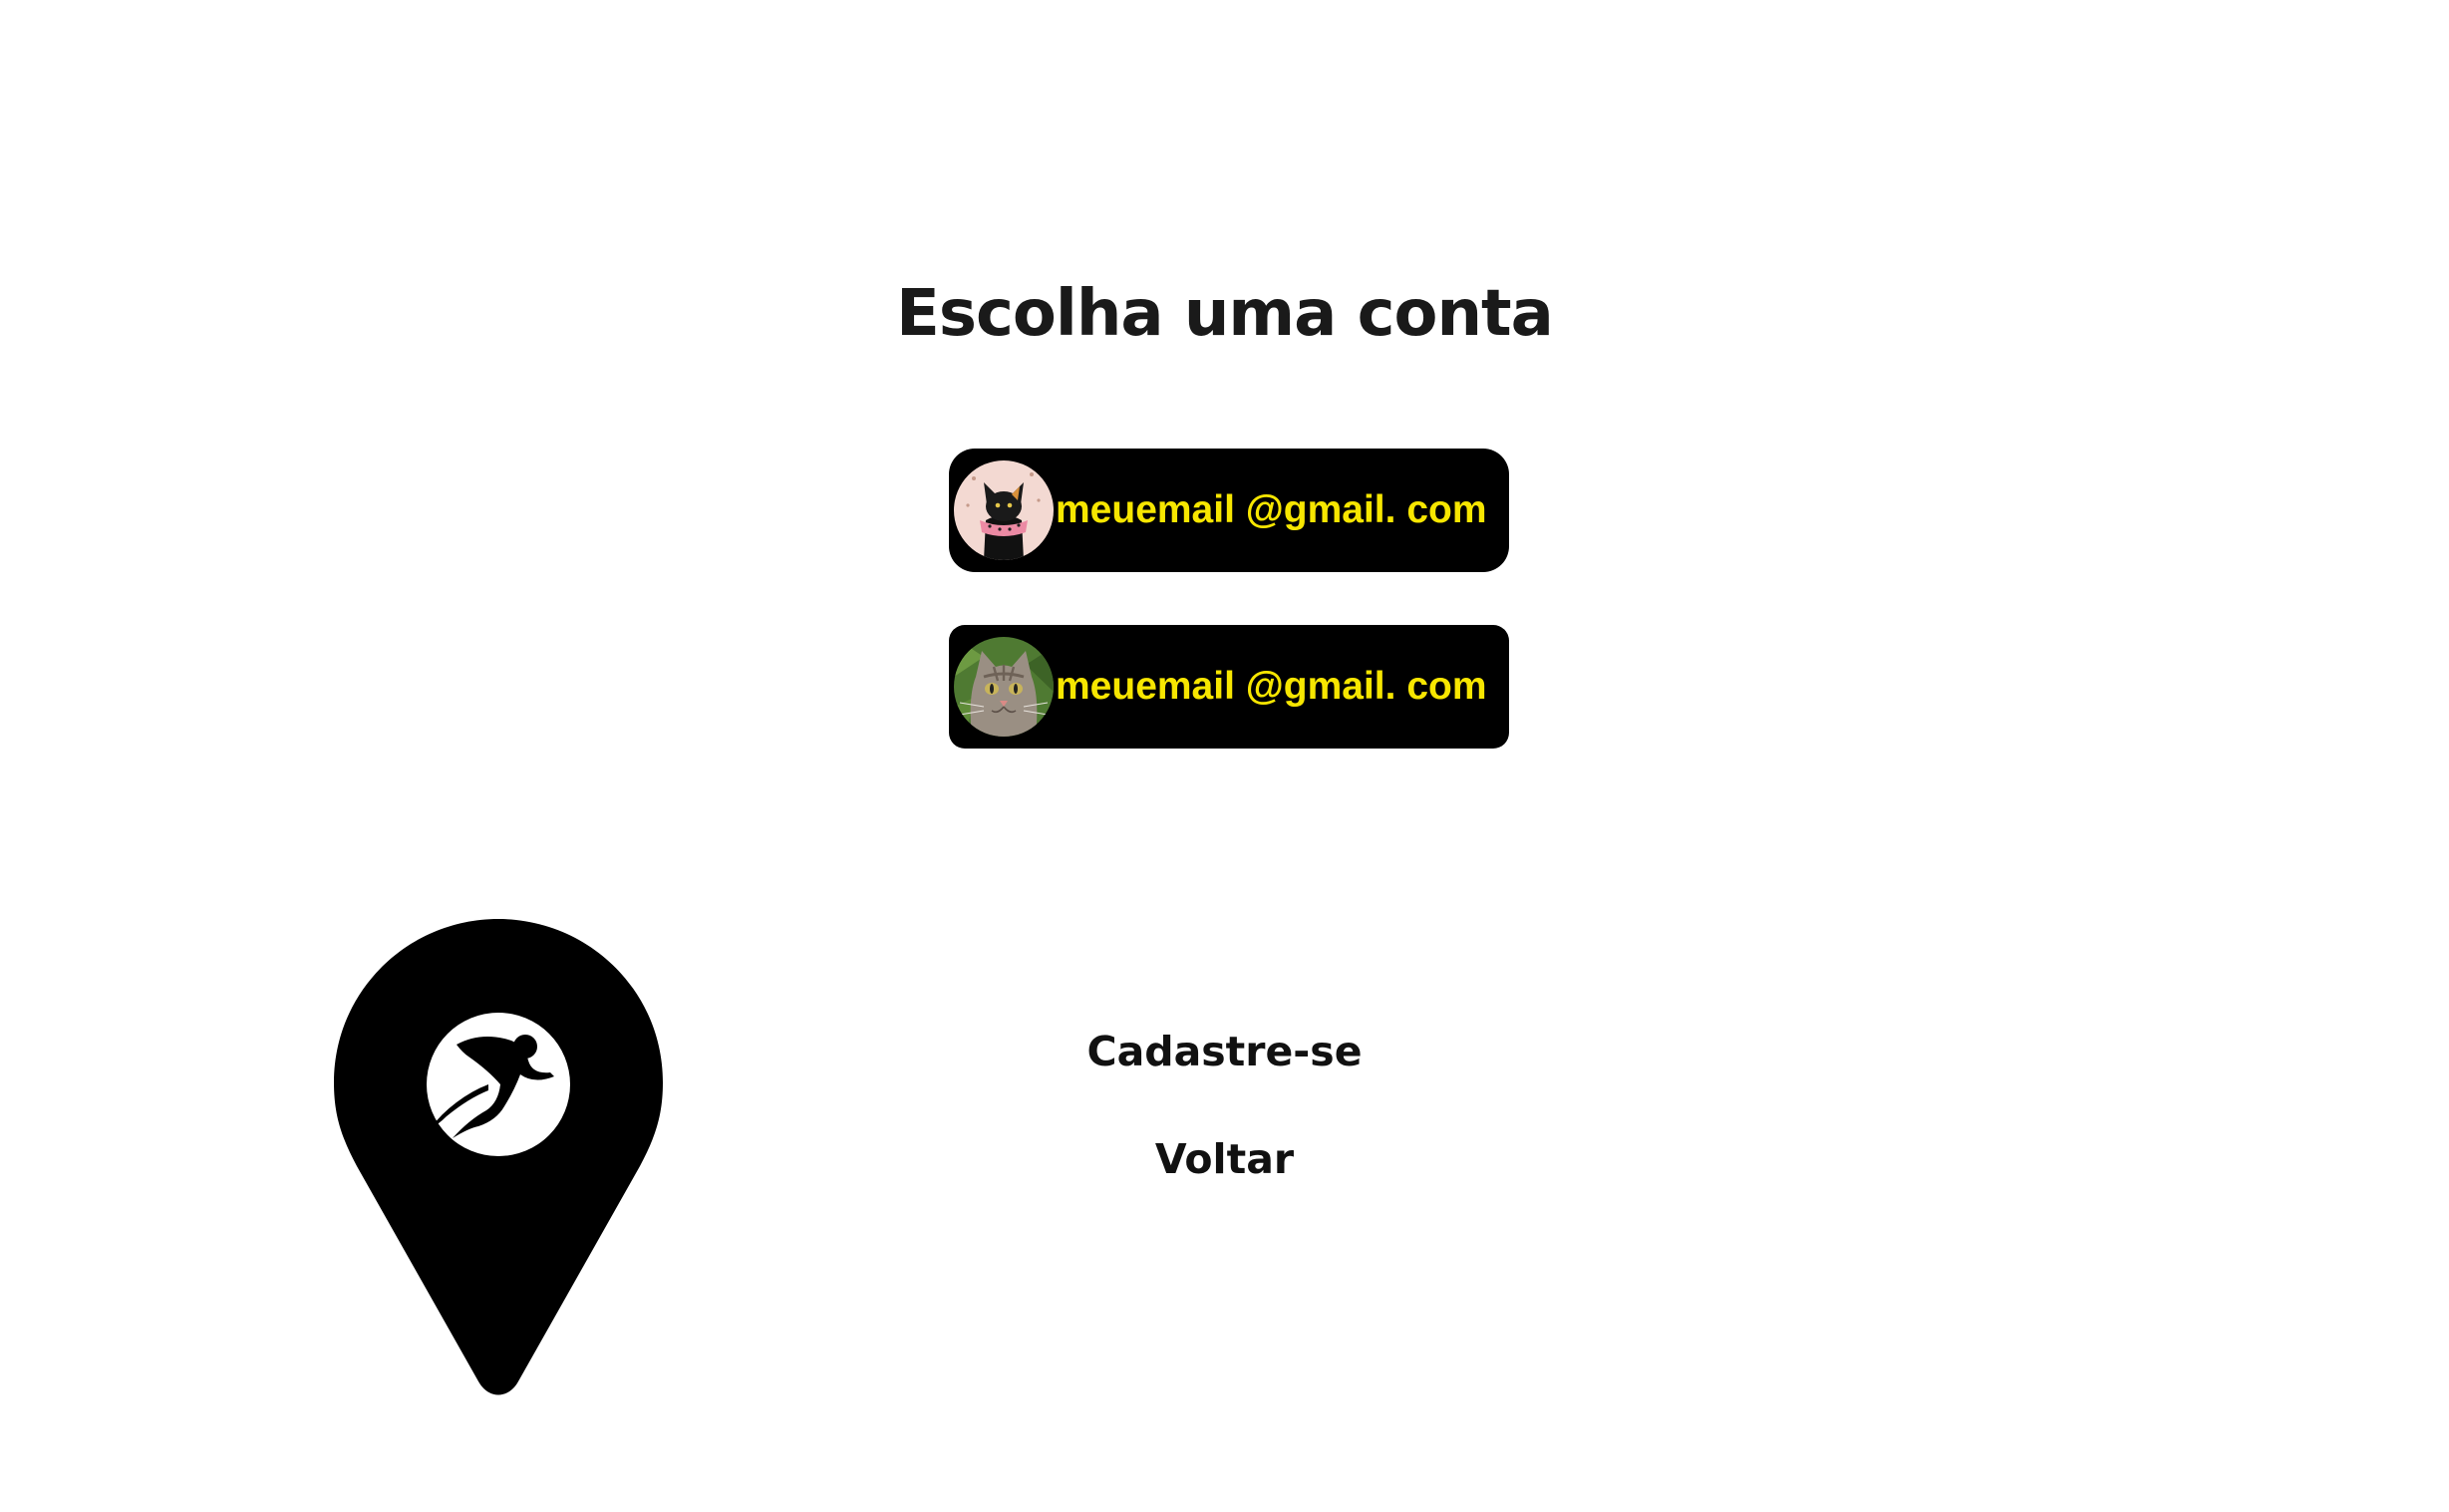 Image resolution: width=2449 pixels, height=1512 pixels. I want to click on tabby-cat-avatar-icon, so click(1004, 687).